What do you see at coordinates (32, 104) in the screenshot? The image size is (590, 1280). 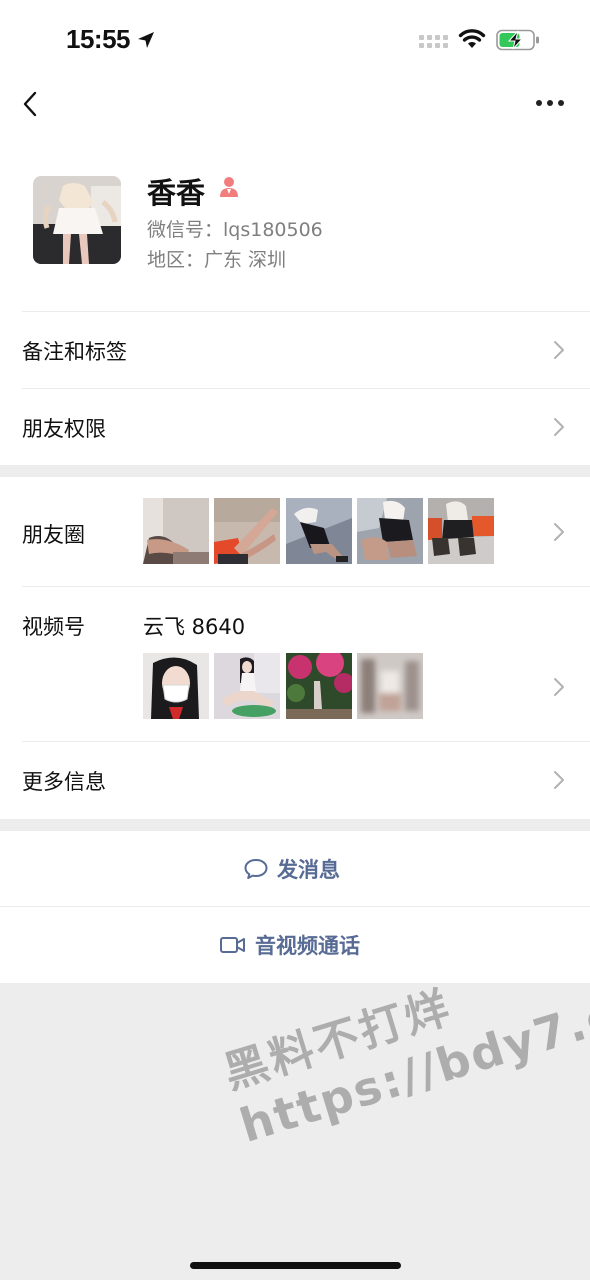 I see `back-arrow-icon` at bounding box center [32, 104].